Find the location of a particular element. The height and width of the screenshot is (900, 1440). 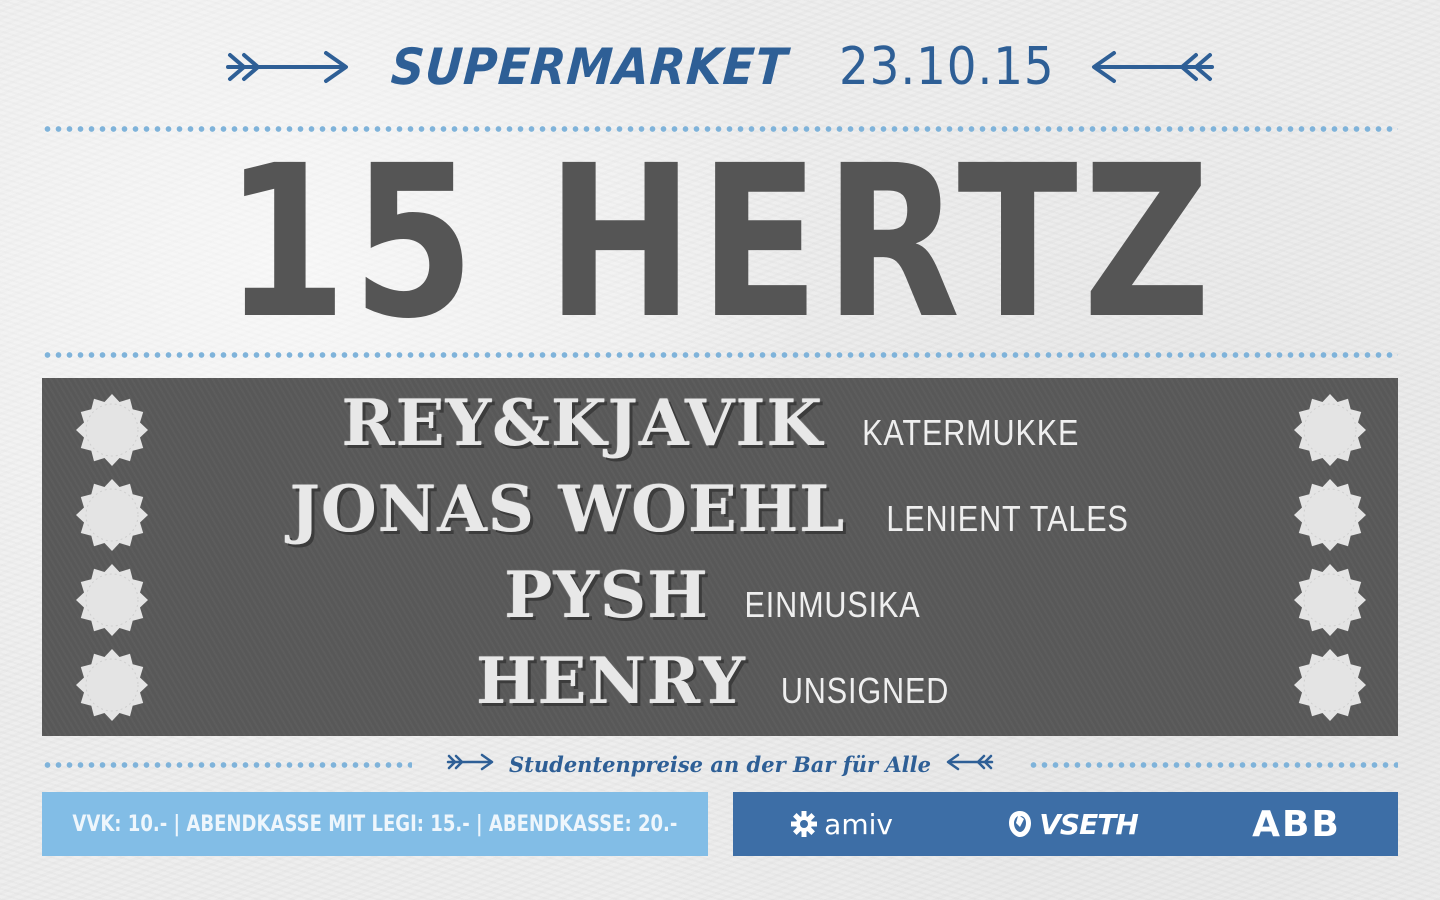

sponsor-abb: ABB is located at coordinates (1296, 824).